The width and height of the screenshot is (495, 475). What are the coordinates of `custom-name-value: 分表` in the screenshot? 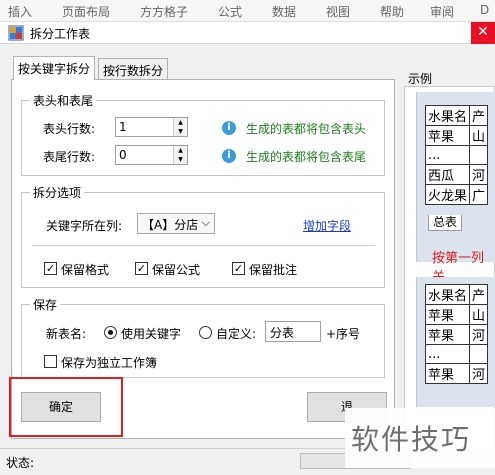 It's located at (282, 333).